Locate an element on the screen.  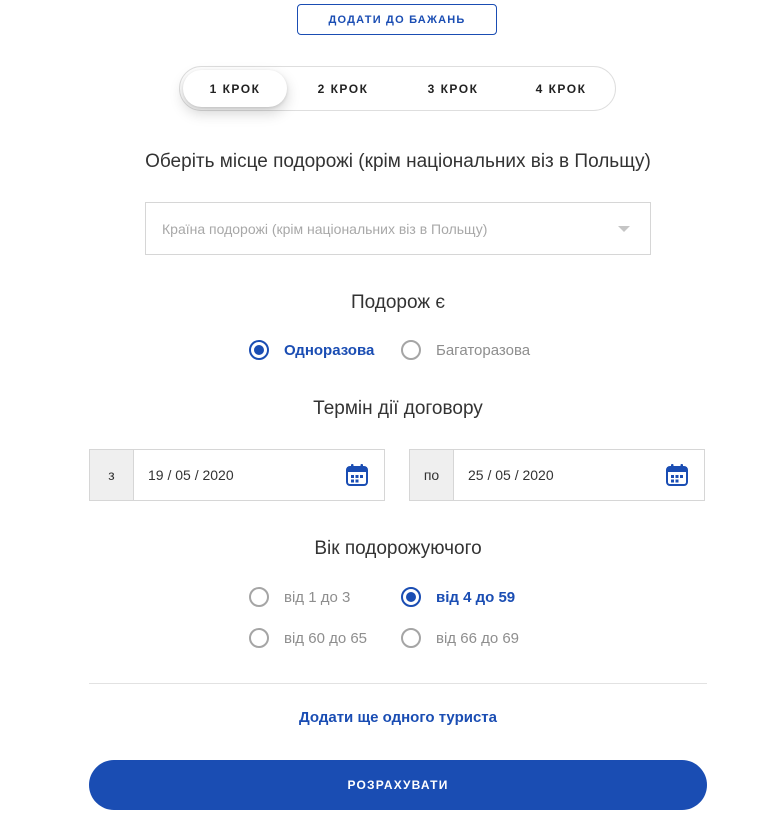
step-3-tab: 3 КРОК is located at coordinates (453, 88).